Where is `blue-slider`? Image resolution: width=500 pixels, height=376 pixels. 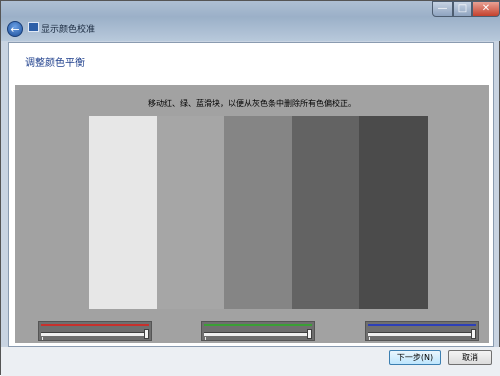
blue-slider is located at coordinates (422, 331).